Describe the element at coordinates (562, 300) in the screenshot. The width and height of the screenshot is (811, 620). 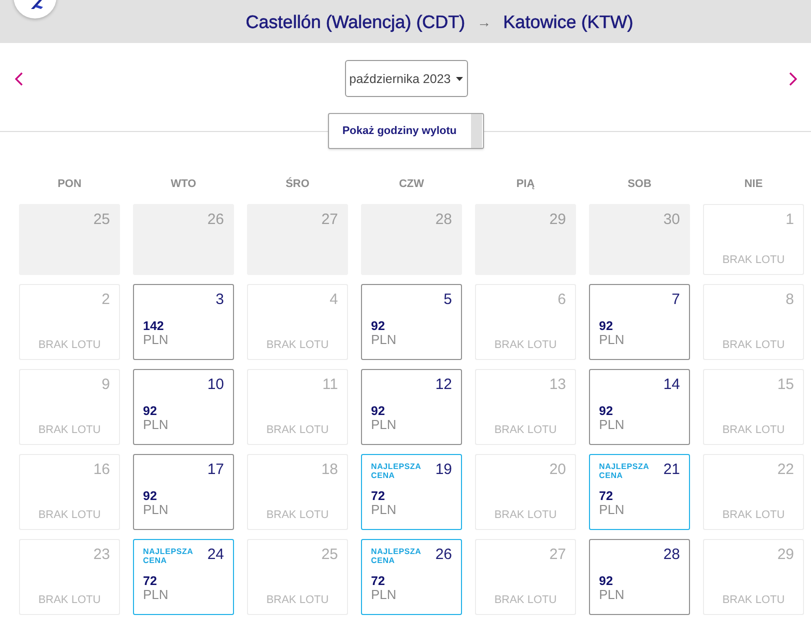
I see `day-number: 6` at that location.